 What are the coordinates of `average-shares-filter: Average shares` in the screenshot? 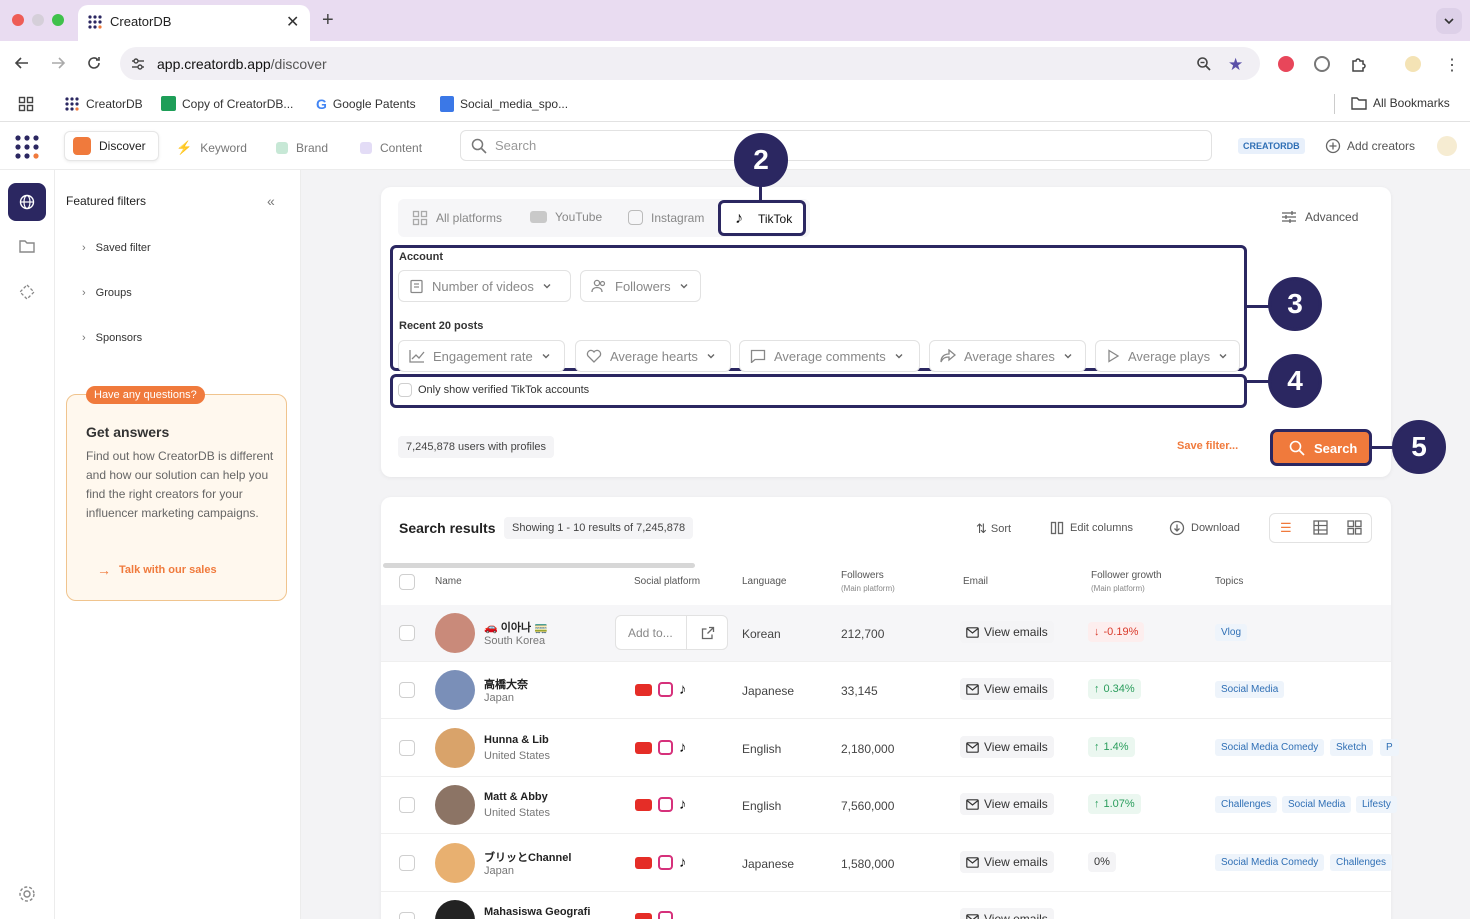 It's located at (1007, 356).